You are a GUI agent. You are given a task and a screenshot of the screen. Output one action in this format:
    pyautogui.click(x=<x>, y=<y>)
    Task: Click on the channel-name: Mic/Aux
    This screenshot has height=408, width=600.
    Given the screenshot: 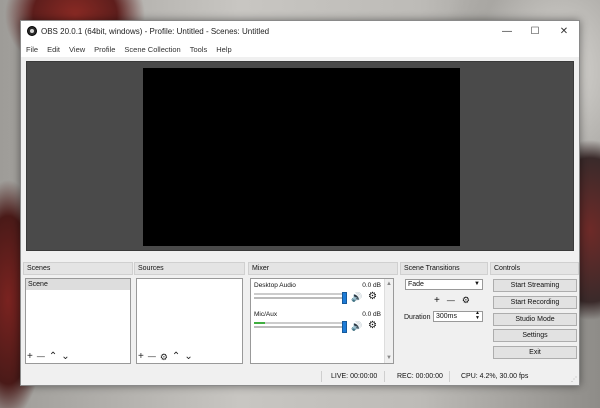 What is the action you would take?
    pyautogui.click(x=266, y=314)
    